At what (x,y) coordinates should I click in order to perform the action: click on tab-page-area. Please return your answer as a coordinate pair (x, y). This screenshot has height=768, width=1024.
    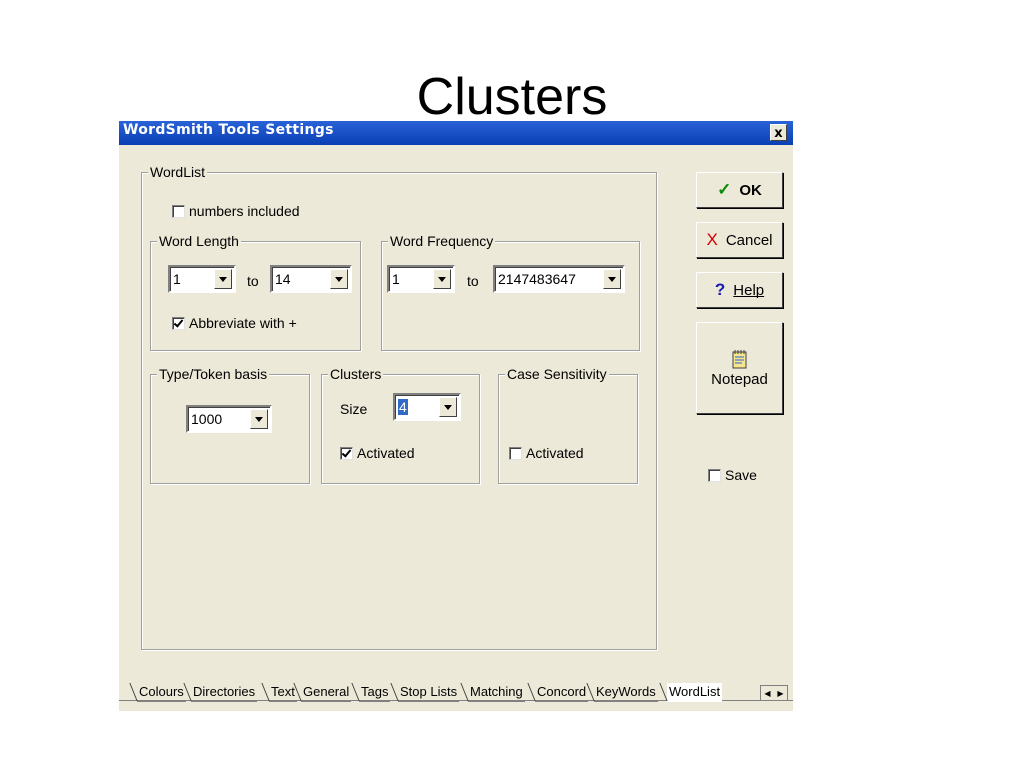
    Looking at the image, I should click on (456, 726).